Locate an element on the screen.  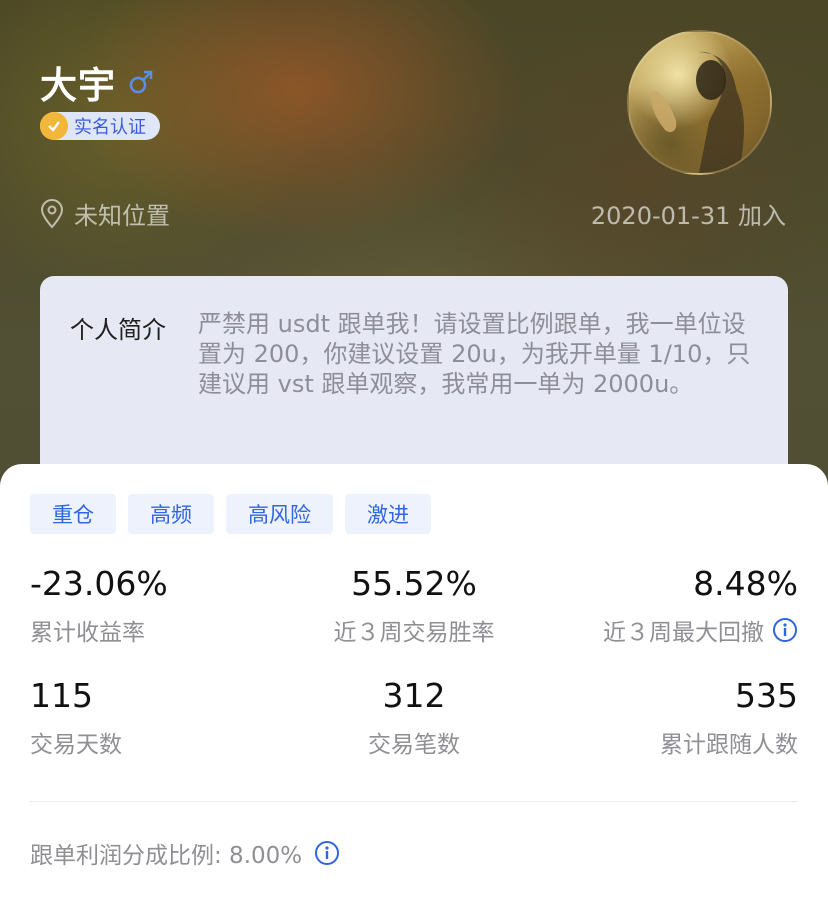
tag: 高频 is located at coordinates (171, 514).